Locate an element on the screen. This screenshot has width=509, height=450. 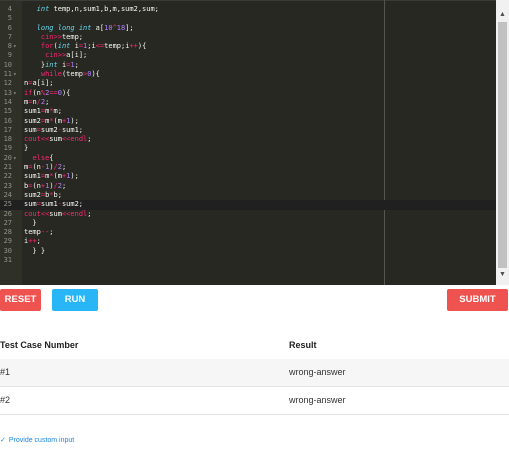
header-test-case-number: Test Case Number is located at coordinates (39, 345).